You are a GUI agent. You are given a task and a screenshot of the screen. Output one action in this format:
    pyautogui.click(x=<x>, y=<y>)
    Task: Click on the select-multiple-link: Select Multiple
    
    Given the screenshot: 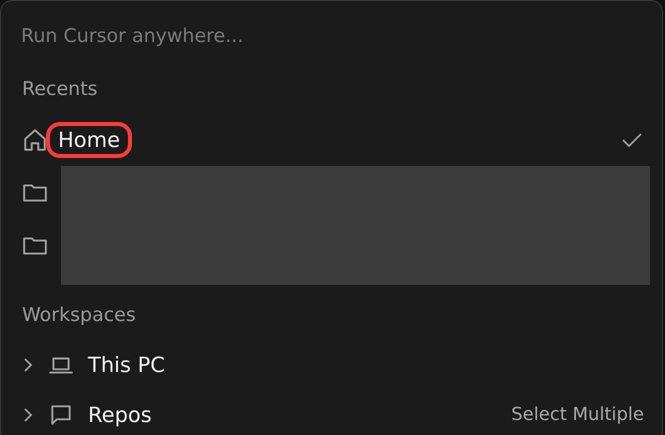 What is the action you would take?
    pyautogui.click(x=577, y=415)
    